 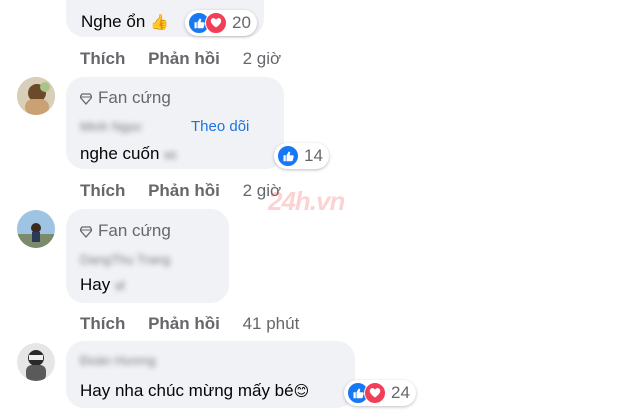 I want to click on commenter-name: DangThu Trang, so click(x=125, y=259).